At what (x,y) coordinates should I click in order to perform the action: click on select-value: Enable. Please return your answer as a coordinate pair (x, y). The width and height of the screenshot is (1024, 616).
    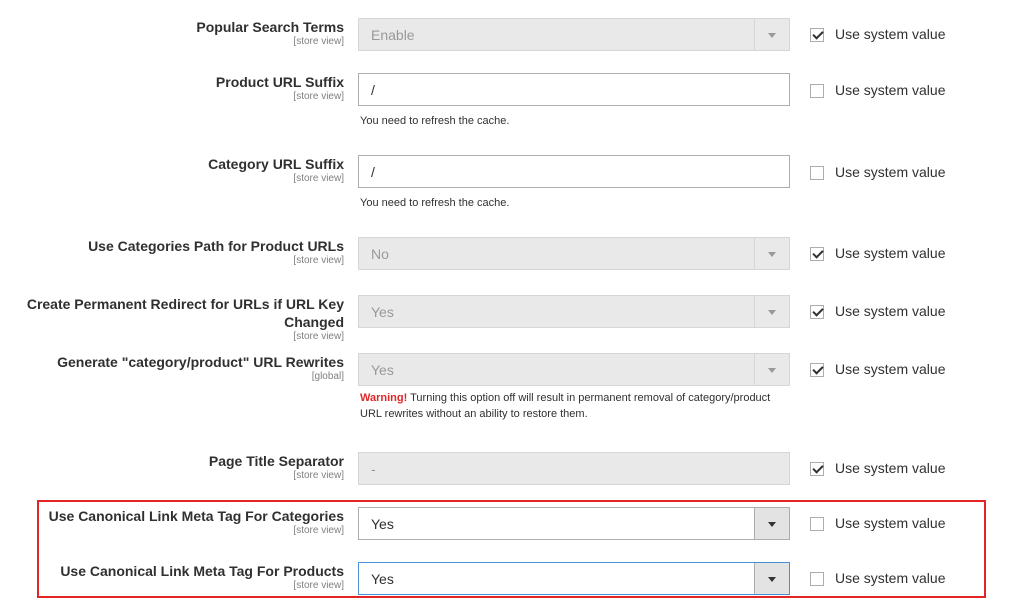
    Looking at the image, I should click on (393, 35).